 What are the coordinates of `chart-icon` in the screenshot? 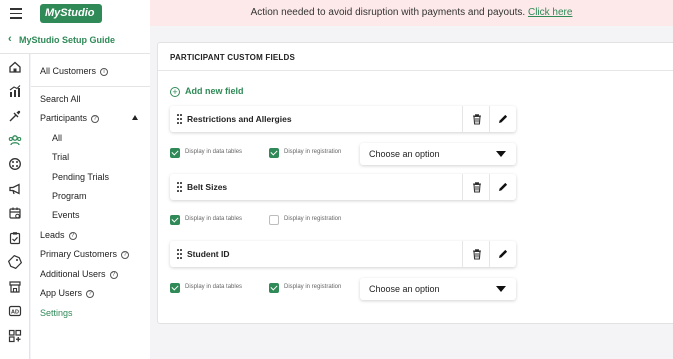 It's located at (15, 91).